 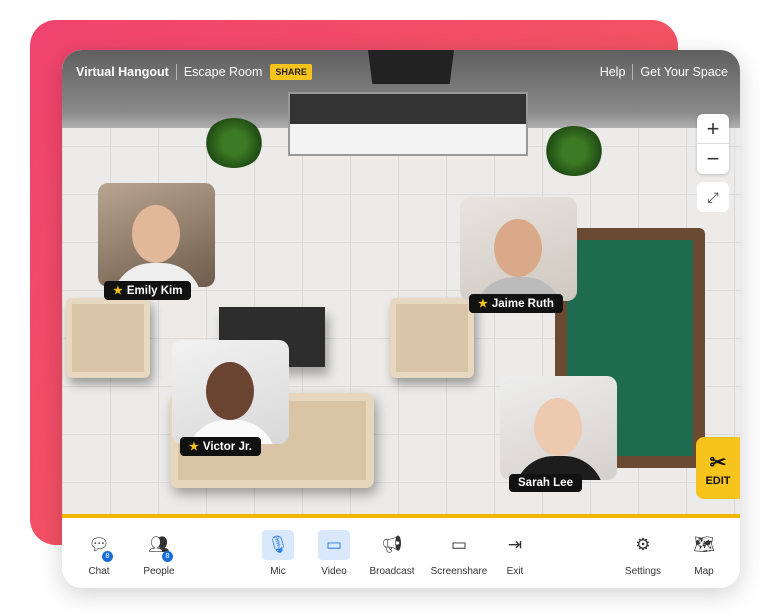 I want to click on name-tag: Sarah Lee, so click(x=545, y=483).